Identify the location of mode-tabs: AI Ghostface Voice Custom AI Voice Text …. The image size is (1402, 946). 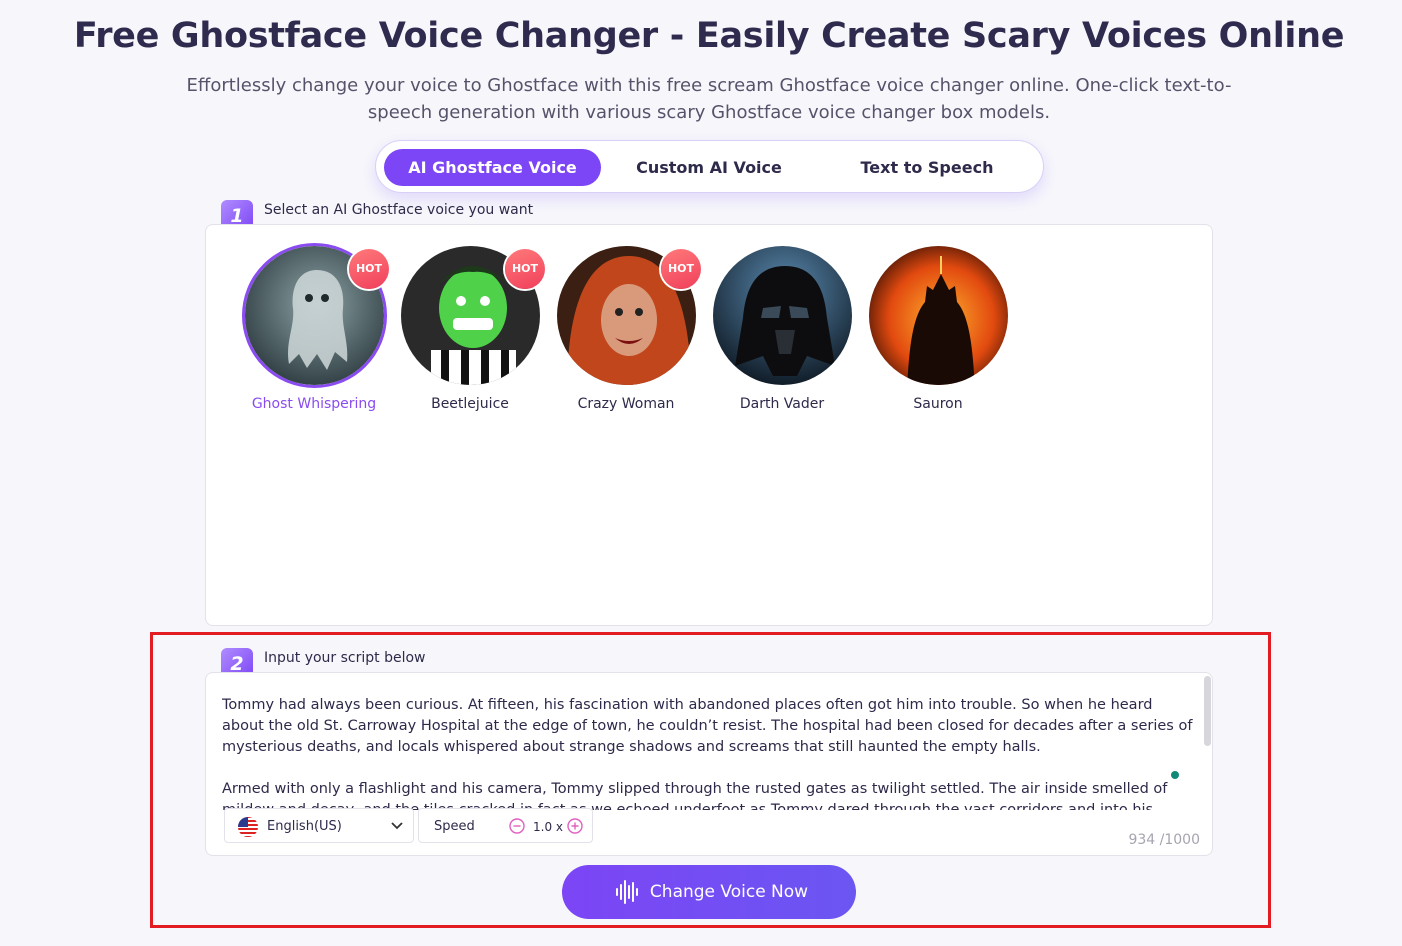
(709, 166).